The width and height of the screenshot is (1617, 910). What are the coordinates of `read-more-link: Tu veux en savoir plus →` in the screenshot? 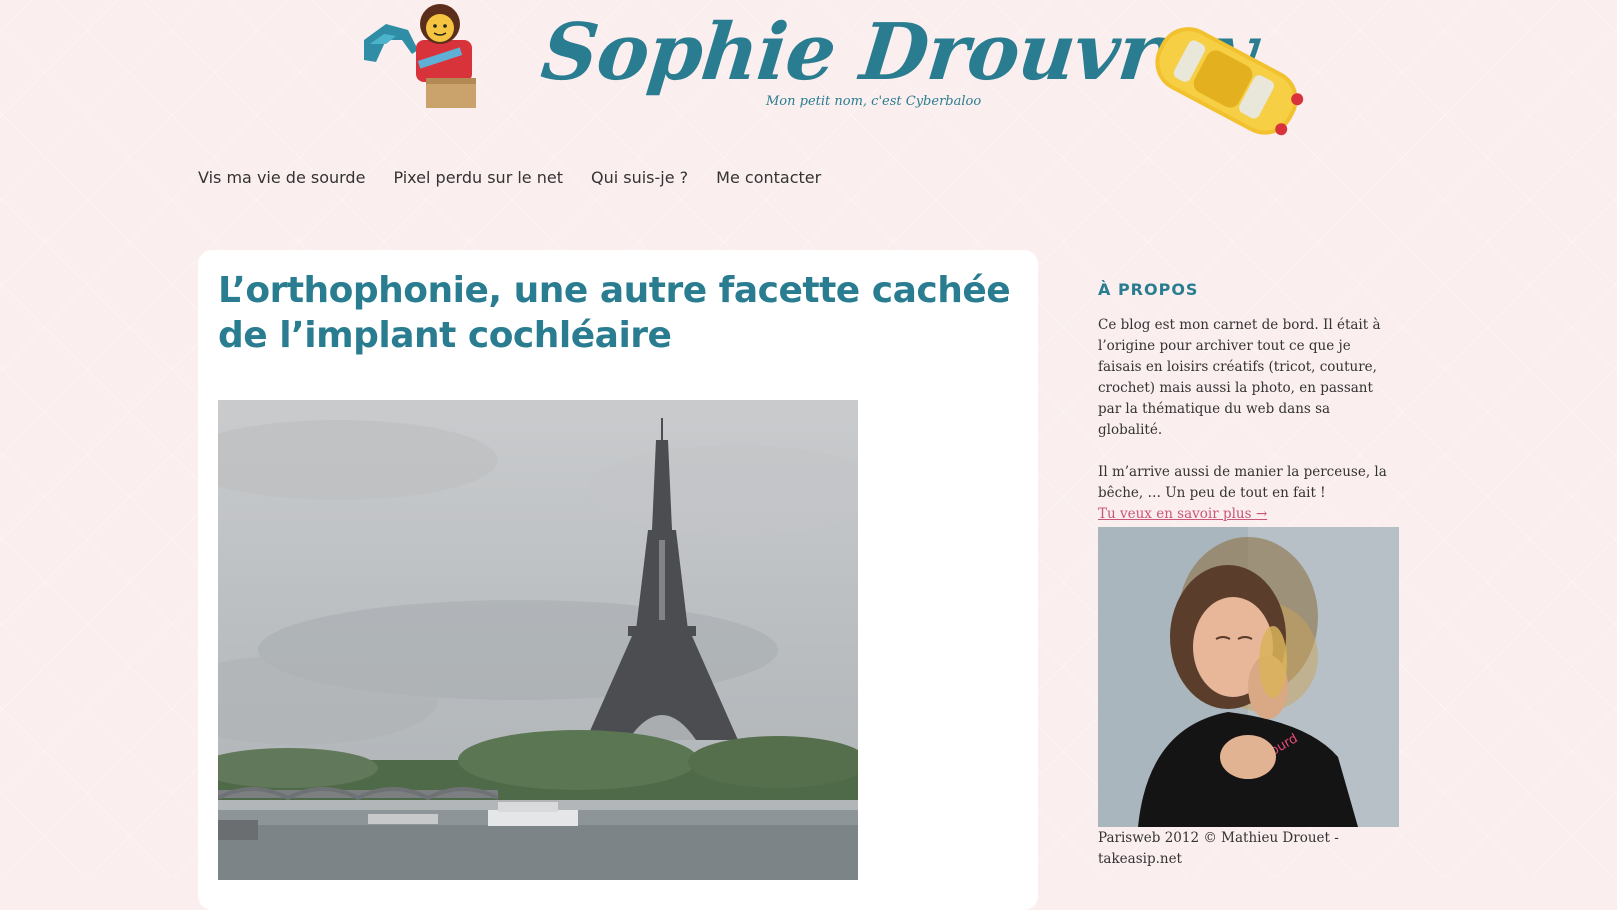 It's located at (1182, 514).